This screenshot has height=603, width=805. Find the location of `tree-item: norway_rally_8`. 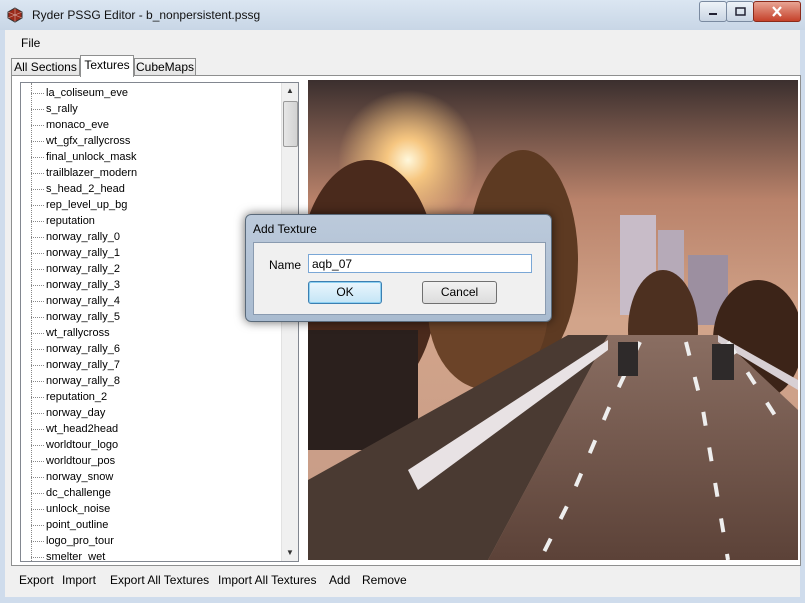

tree-item: norway_rally_8 is located at coordinates (75, 381).